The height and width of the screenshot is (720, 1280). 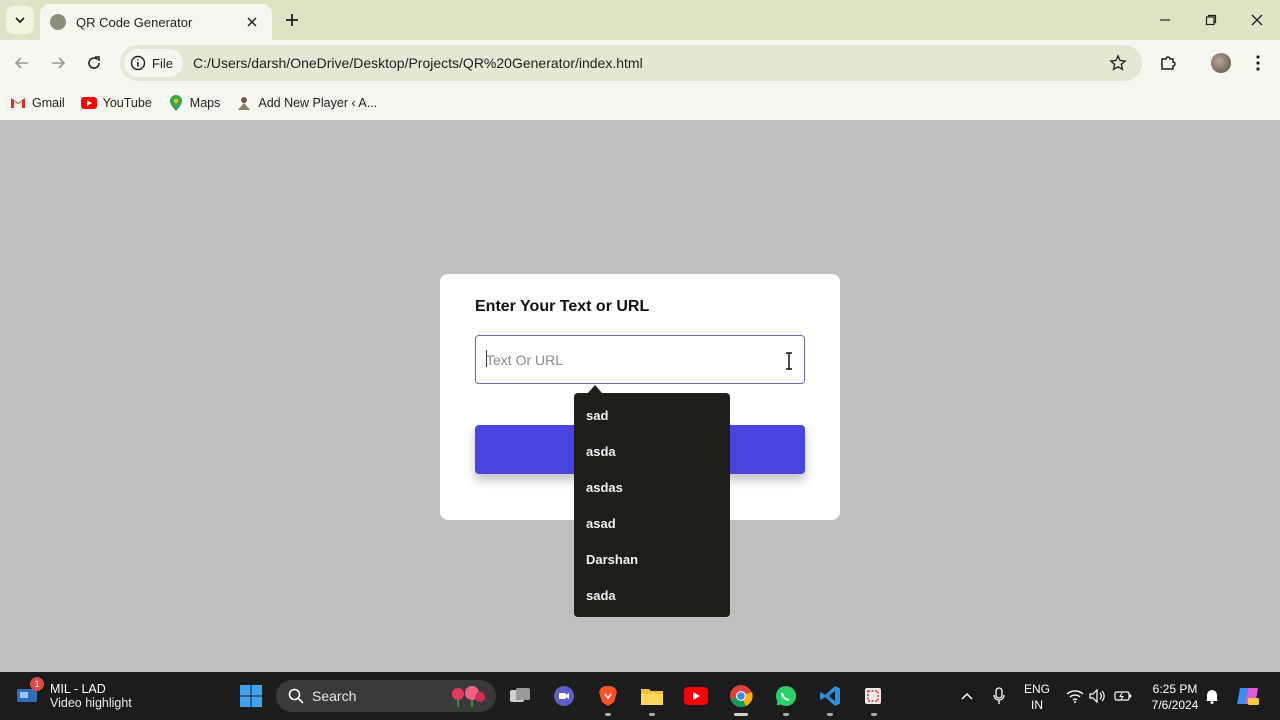 I want to click on tab-search-button, so click(x=20, y=20).